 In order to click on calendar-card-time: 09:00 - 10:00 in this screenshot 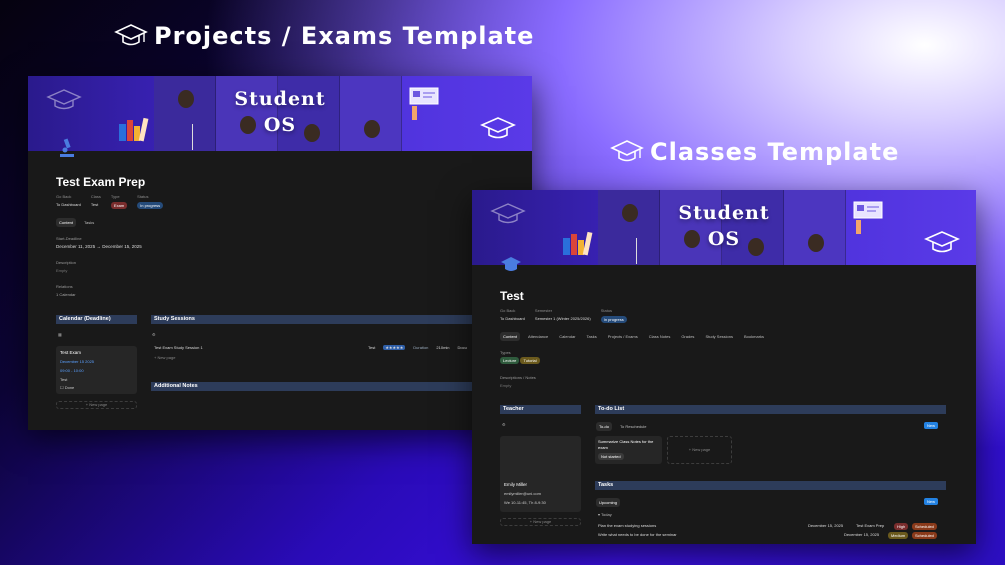, I will do `click(72, 370)`.